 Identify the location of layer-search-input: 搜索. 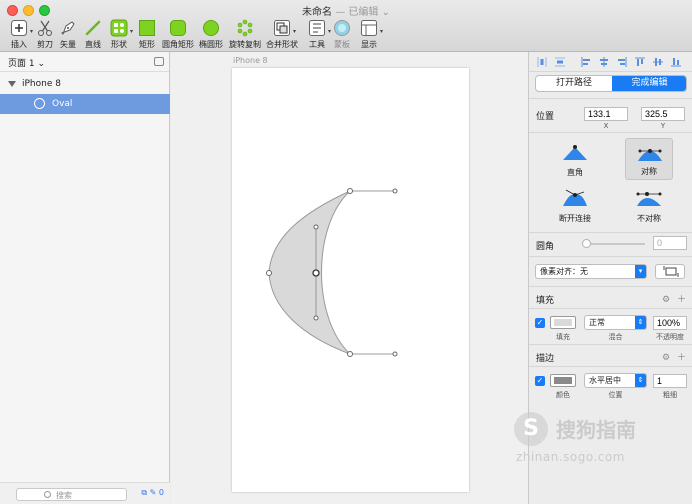
(71, 494).